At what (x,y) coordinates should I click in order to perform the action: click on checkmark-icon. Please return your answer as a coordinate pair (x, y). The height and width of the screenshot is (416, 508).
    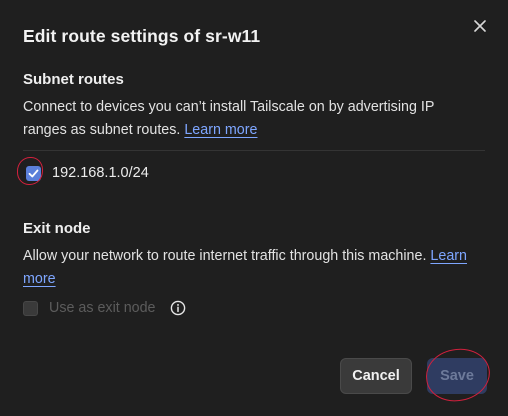
    Looking at the image, I should click on (33, 173).